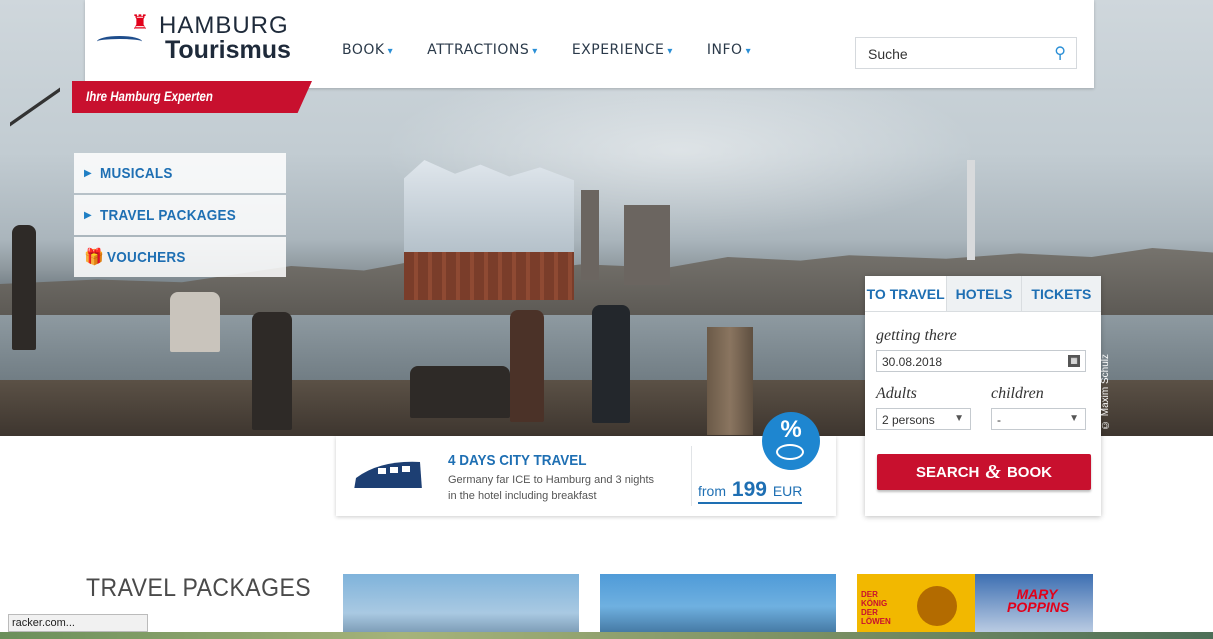 Image resolution: width=1213 pixels, height=639 pixels. What do you see at coordinates (136, 173) in the screenshot?
I see `side-item-label: MUSICALS` at bounding box center [136, 173].